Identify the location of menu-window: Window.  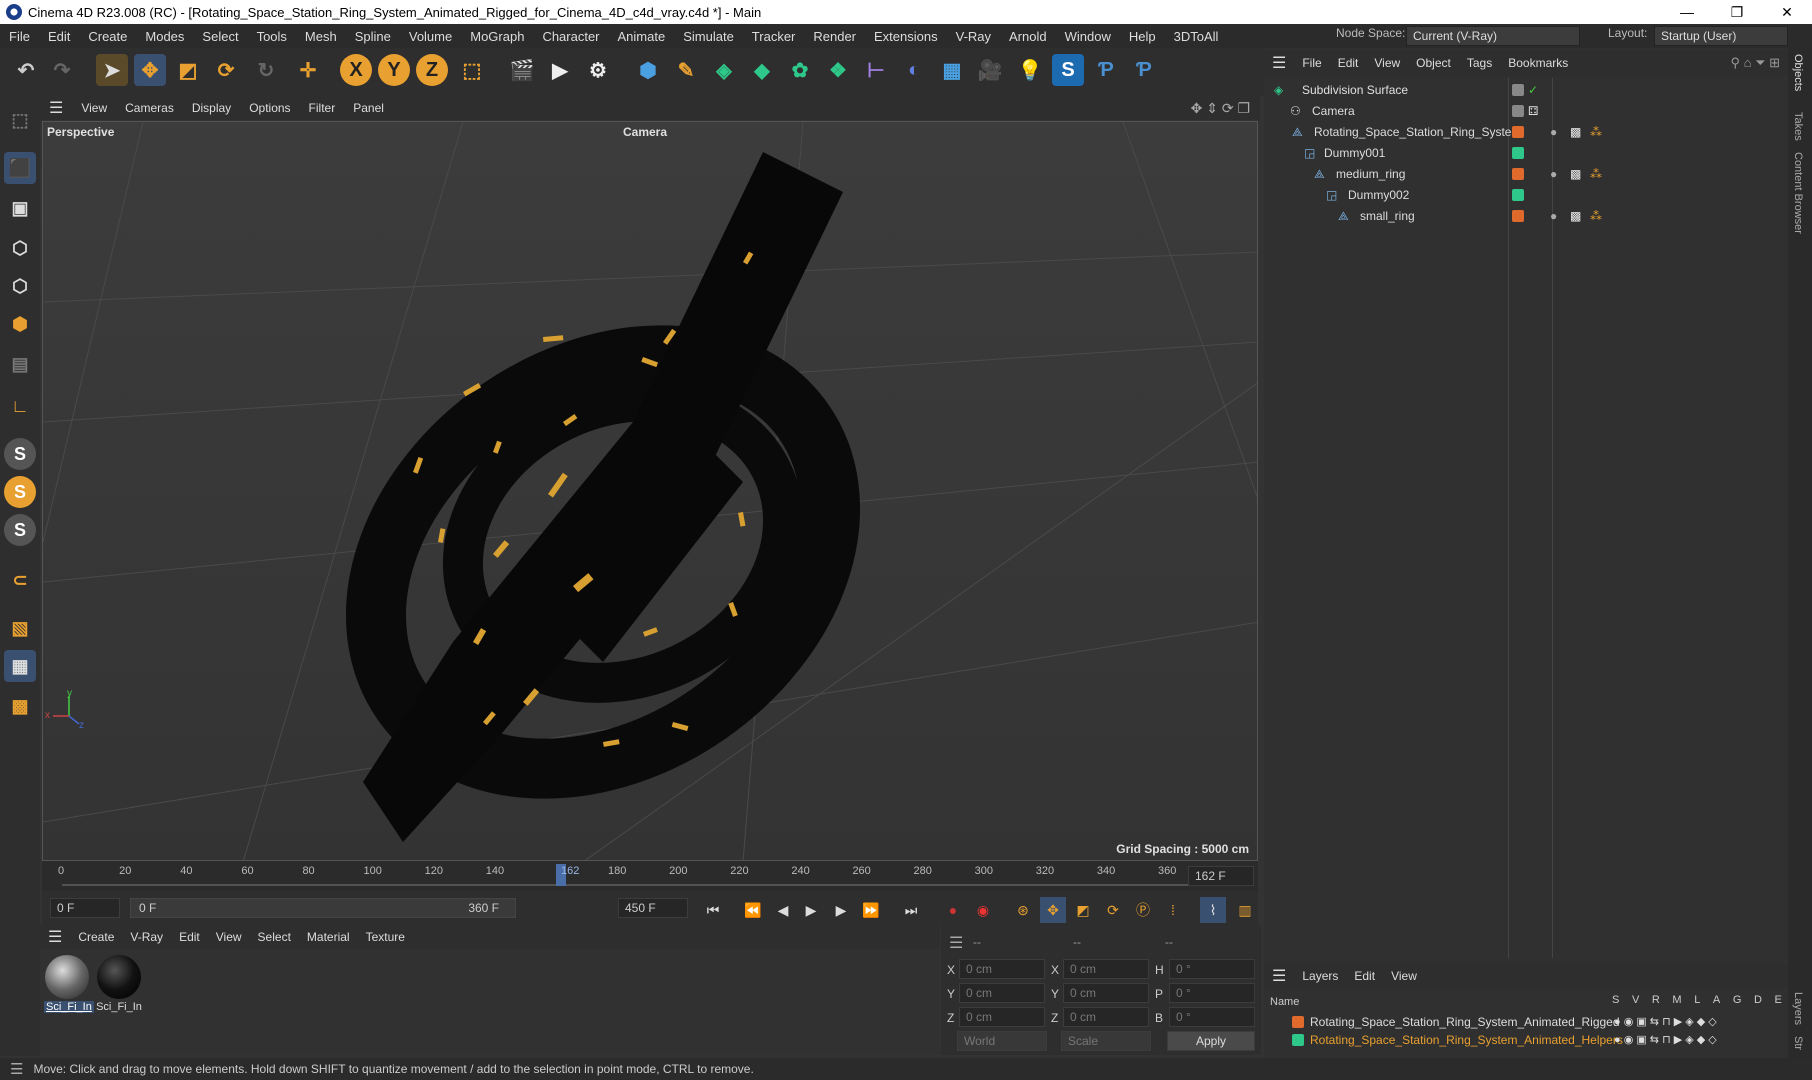
(1088, 36).